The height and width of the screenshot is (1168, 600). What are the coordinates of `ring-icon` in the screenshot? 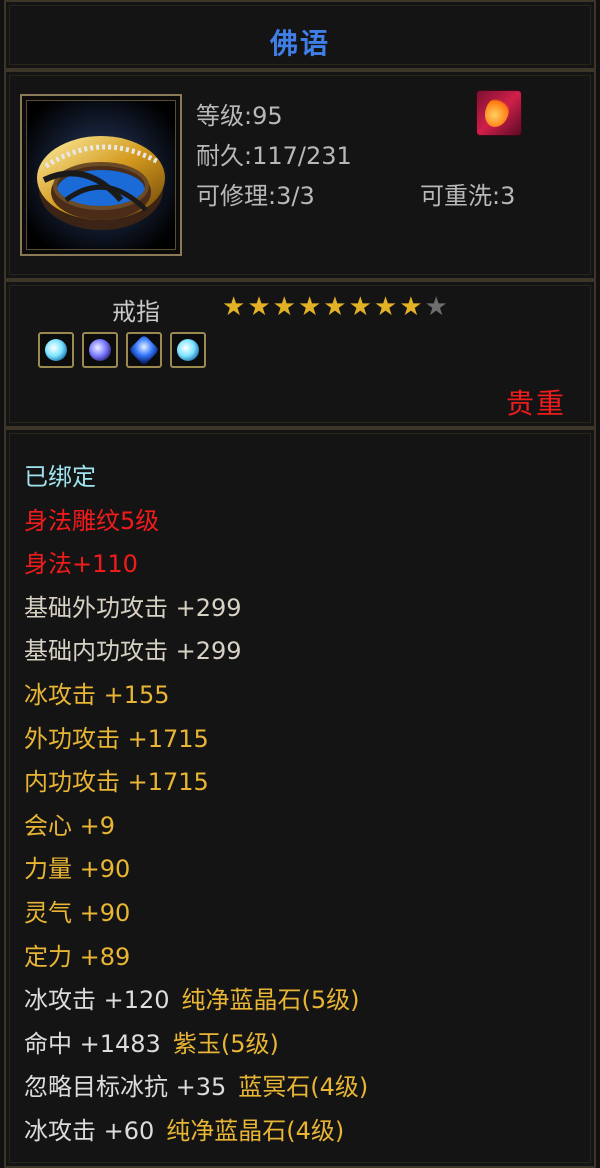 It's located at (101, 175).